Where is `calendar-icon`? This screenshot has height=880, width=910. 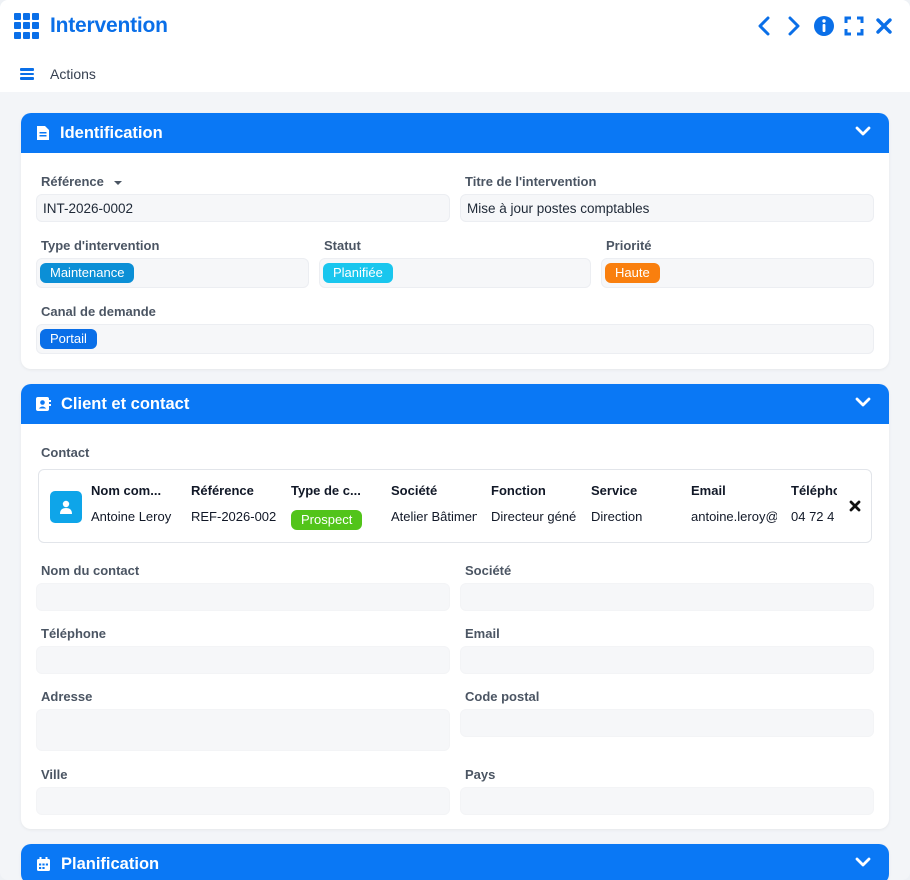
calendar-icon is located at coordinates (43, 864).